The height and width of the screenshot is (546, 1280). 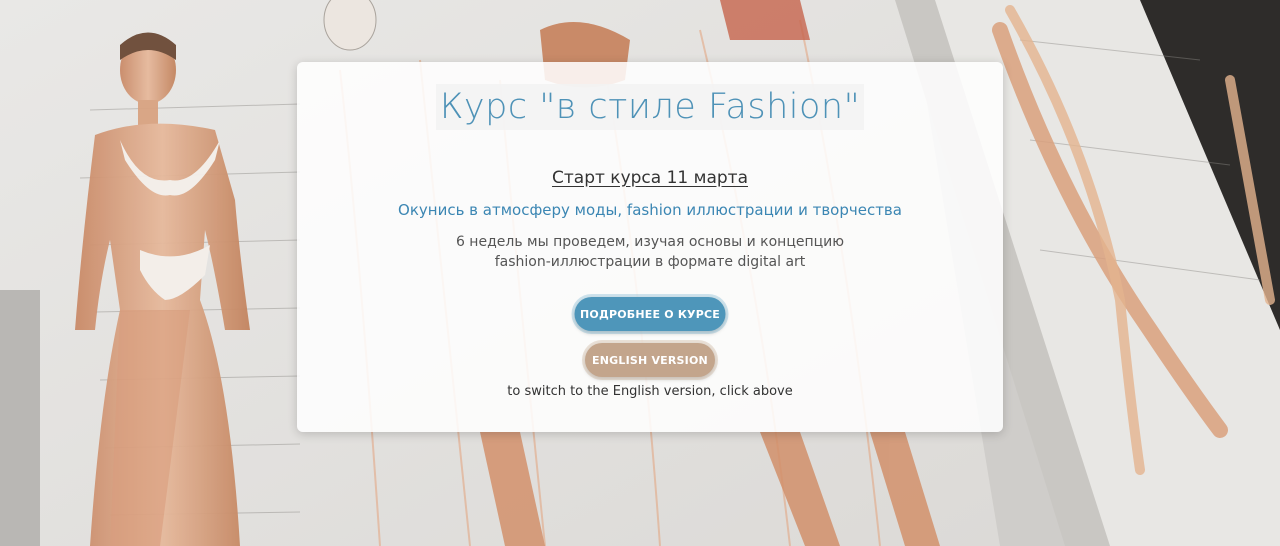 What do you see at coordinates (650, 178) in the screenshot?
I see `course-start-link: Старт курса 11 марта` at bounding box center [650, 178].